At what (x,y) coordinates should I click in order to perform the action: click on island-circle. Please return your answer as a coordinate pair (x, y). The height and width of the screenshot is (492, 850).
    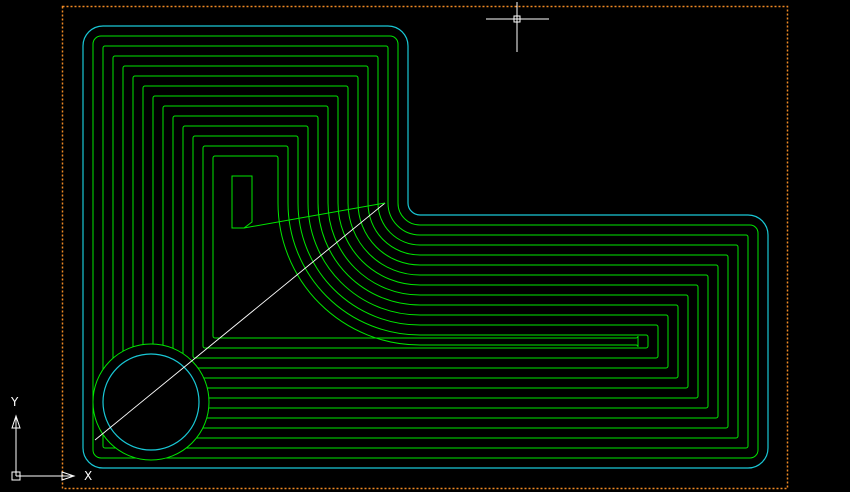
    Looking at the image, I should click on (151, 402).